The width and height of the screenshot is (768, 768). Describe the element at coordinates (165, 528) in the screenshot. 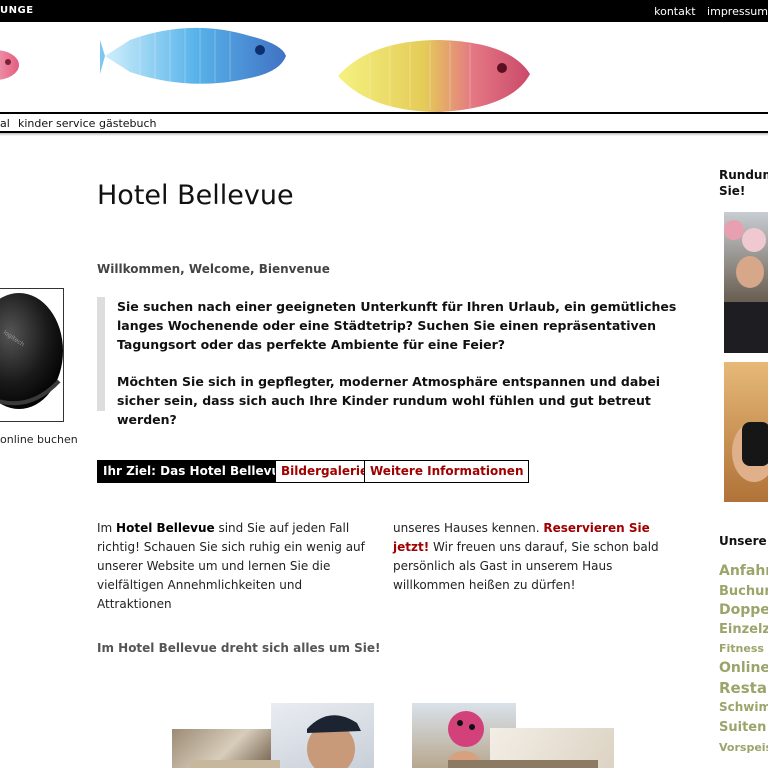

I see `col1-hotel-name: Hotel Bellevue` at that location.